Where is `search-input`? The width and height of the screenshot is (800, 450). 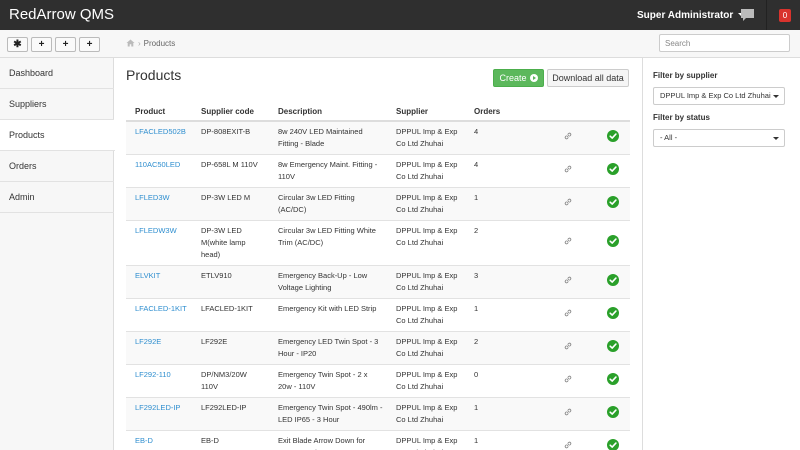 search-input is located at coordinates (724, 43).